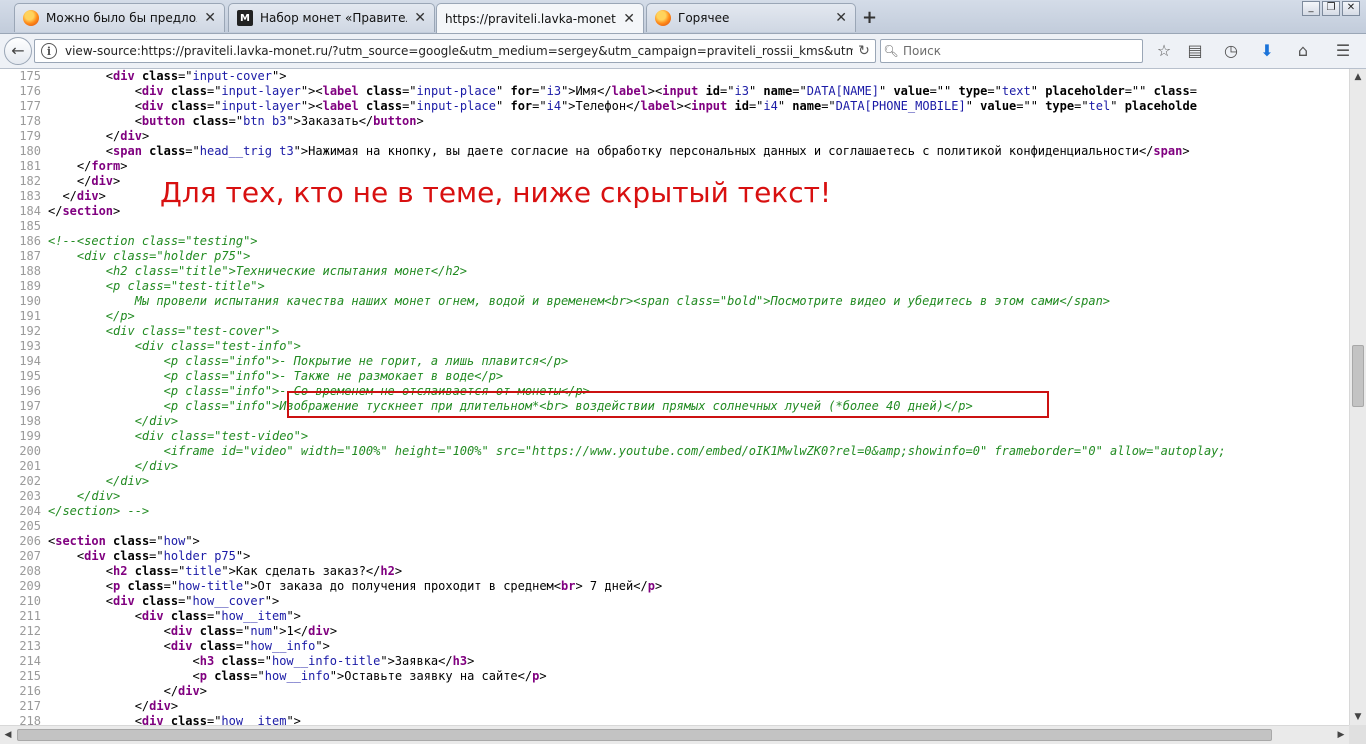 The width and height of the screenshot is (1366, 744). I want to click on code-token: placeholde, so click(1160, 106).